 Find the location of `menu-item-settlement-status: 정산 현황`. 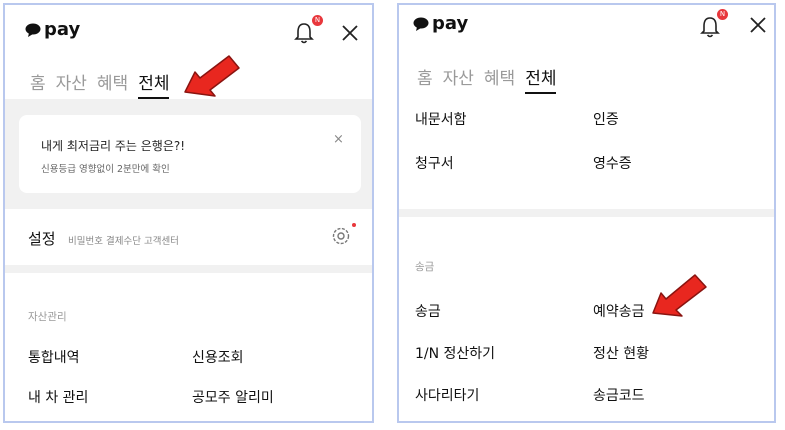

menu-item-settlement-status: 정산 현황 is located at coordinates (621, 353).